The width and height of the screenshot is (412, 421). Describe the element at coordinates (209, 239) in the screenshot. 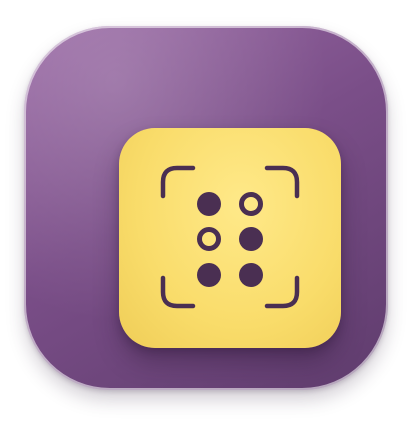

I see `braille-dot-r2c1-hollow` at that location.